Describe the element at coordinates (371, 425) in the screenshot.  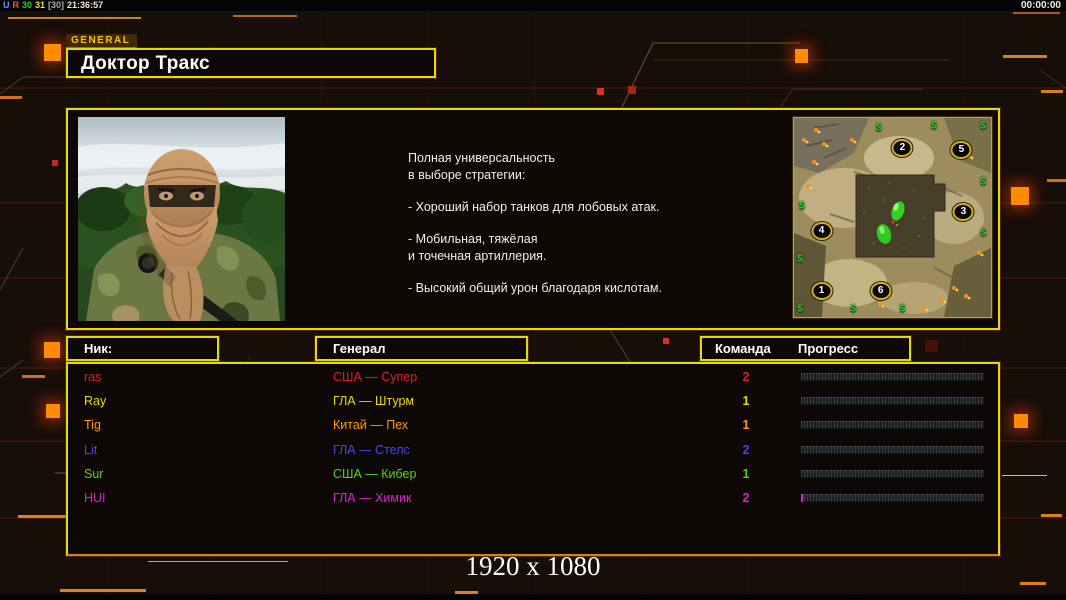
I see `player-general: Китай — Пех` at that location.